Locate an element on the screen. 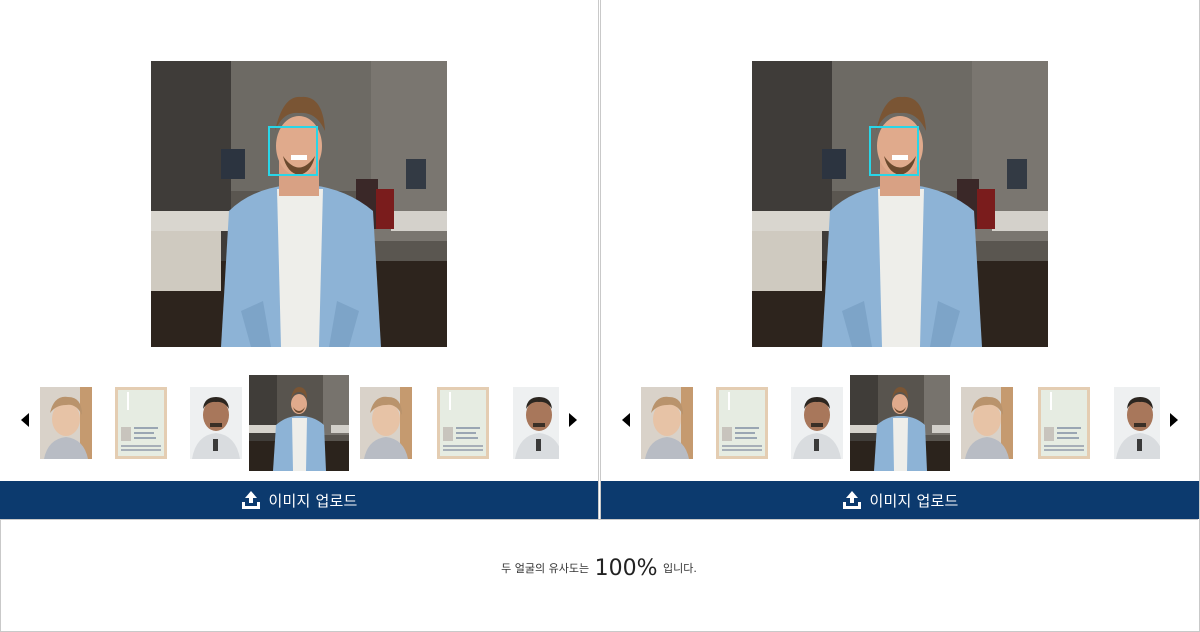 This screenshot has width=1200, height=632. similarity-result: 두 얼굴의 유사도는 100% 입니다. is located at coordinates (599, 568).